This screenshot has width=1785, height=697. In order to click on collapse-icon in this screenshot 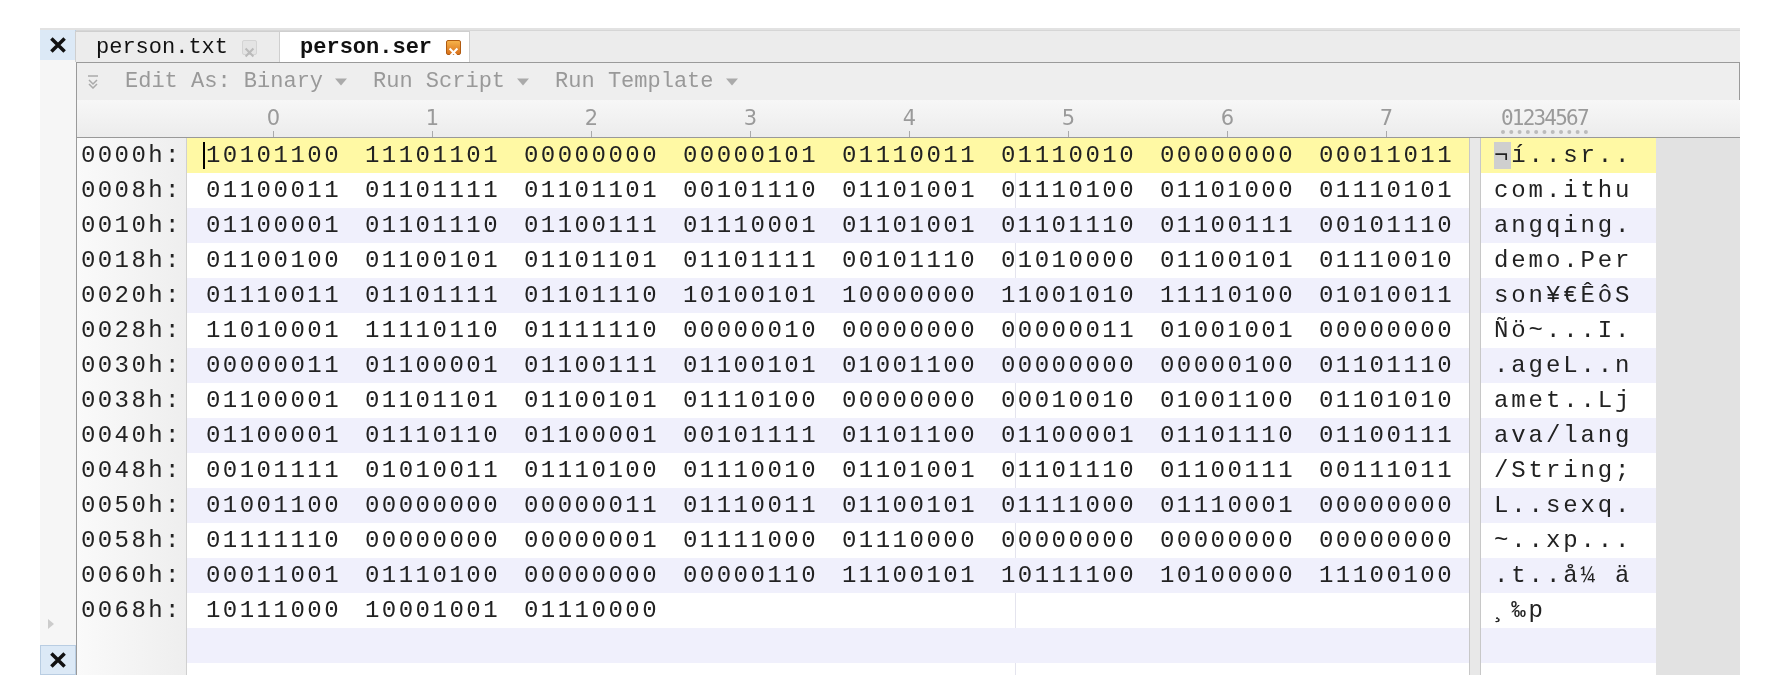, I will do `click(93, 81)`.